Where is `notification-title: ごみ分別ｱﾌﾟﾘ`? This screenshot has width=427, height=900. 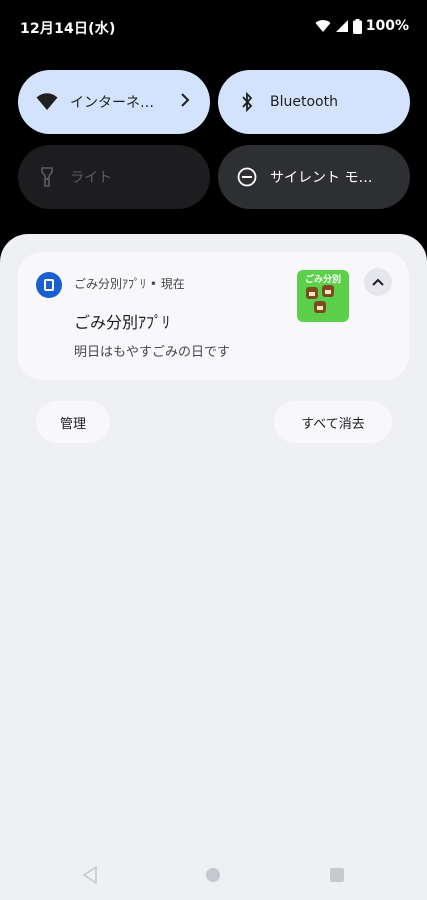
notification-title: ごみ分別ｱﾌﾟﾘ is located at coordinates (122, 322).